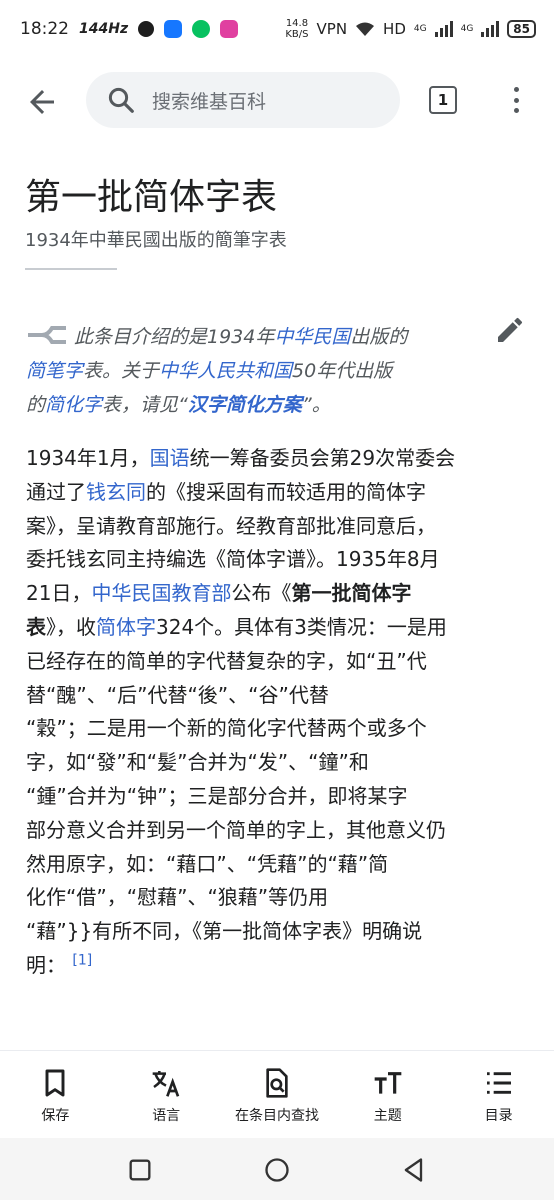  I want to click on link-simplified-chars: 简化字, so click(73, 405).